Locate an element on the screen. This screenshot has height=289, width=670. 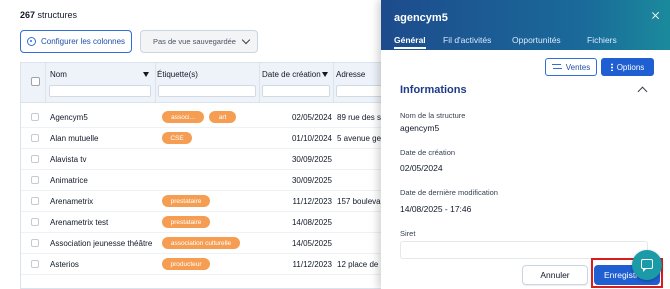
row-created-date: 01/10/2024 is located at coordinates (311, 138).